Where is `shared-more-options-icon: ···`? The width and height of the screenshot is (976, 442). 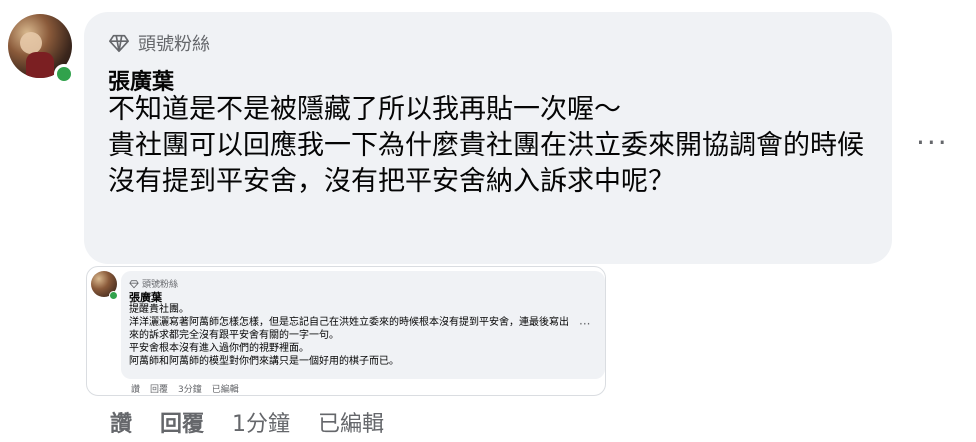 shared-more-options-icon: ··· is located at coordinates (585, 324).